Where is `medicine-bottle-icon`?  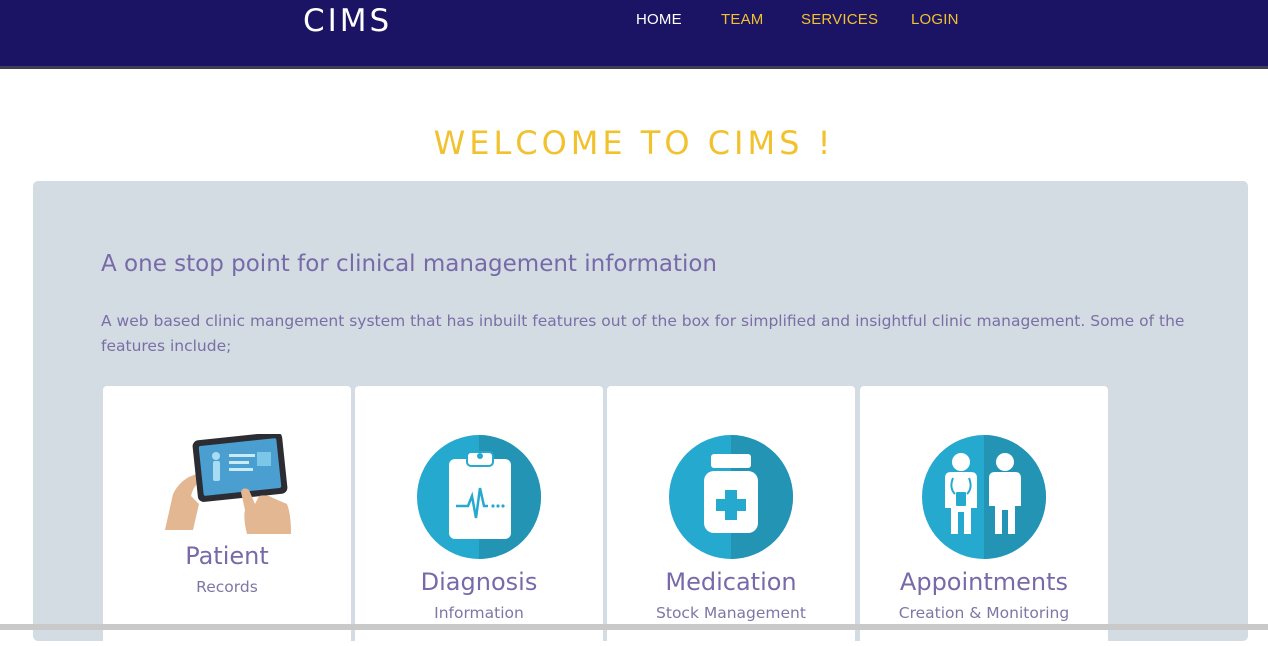
medicine-bottle-icon is located at coordinates (731, 497).